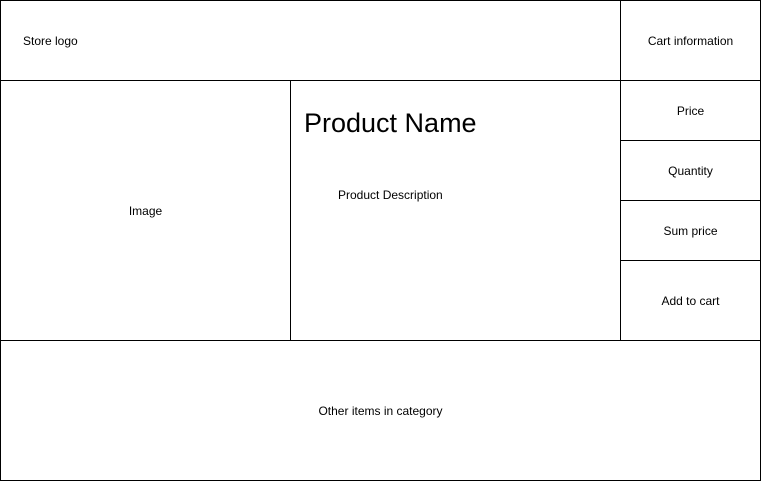 Image resolution: width=761 pixels, height=481 pixels. I want to click on add-to-cart-button: Add to cart, so click(690, 300).